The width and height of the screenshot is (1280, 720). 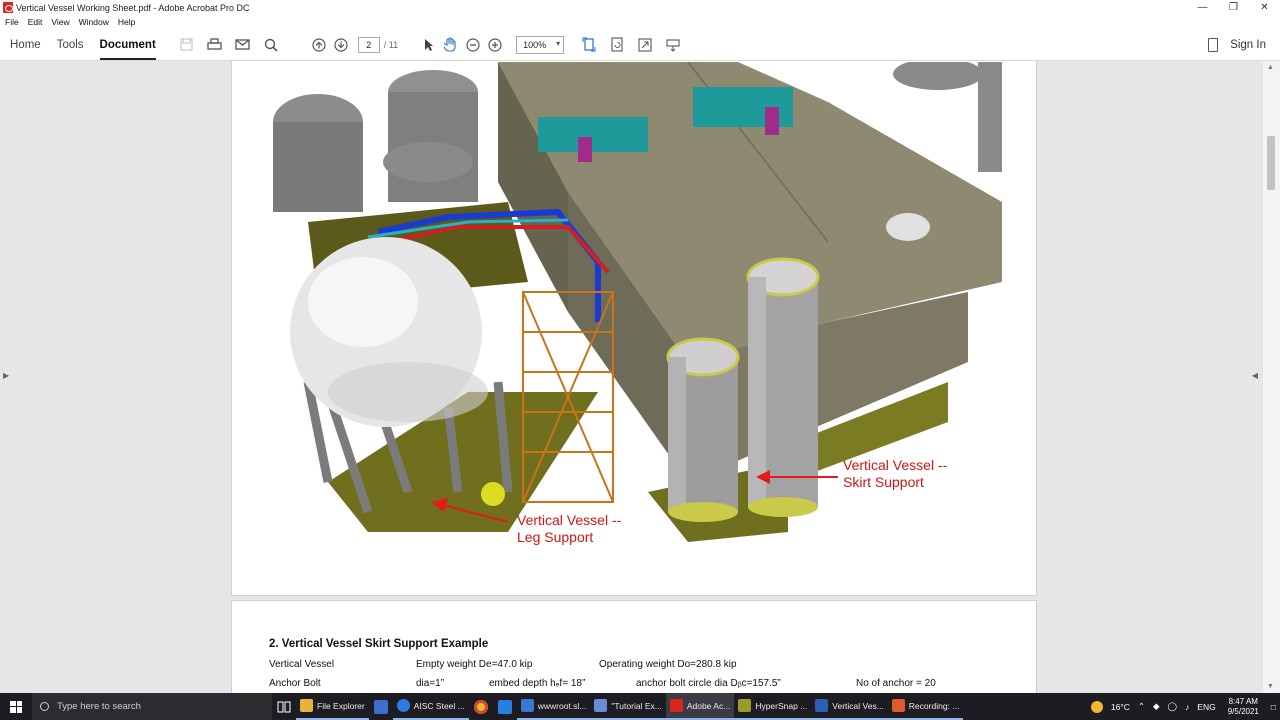 What do you see at coordinates (1270, 686) in the screenshot?
I see `scroll-down-icon: ▼` at bounding box center [1270, 686].